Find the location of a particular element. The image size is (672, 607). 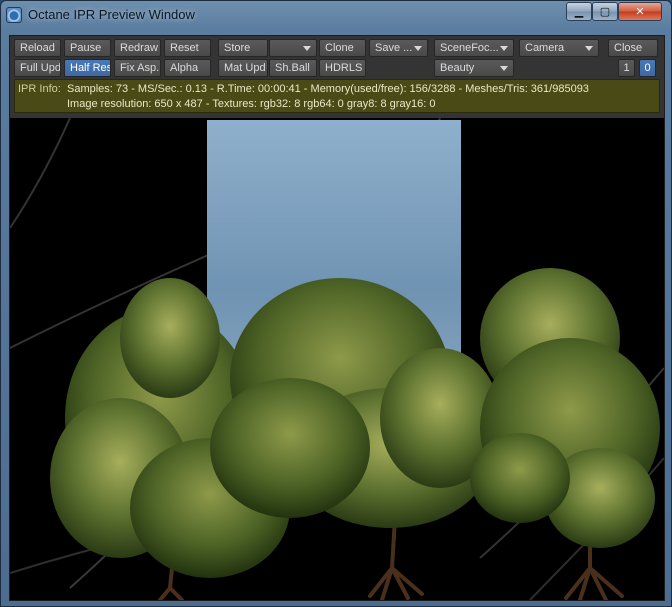

full-update-toggle: Full Upd. is located at coordinates (37, 68).